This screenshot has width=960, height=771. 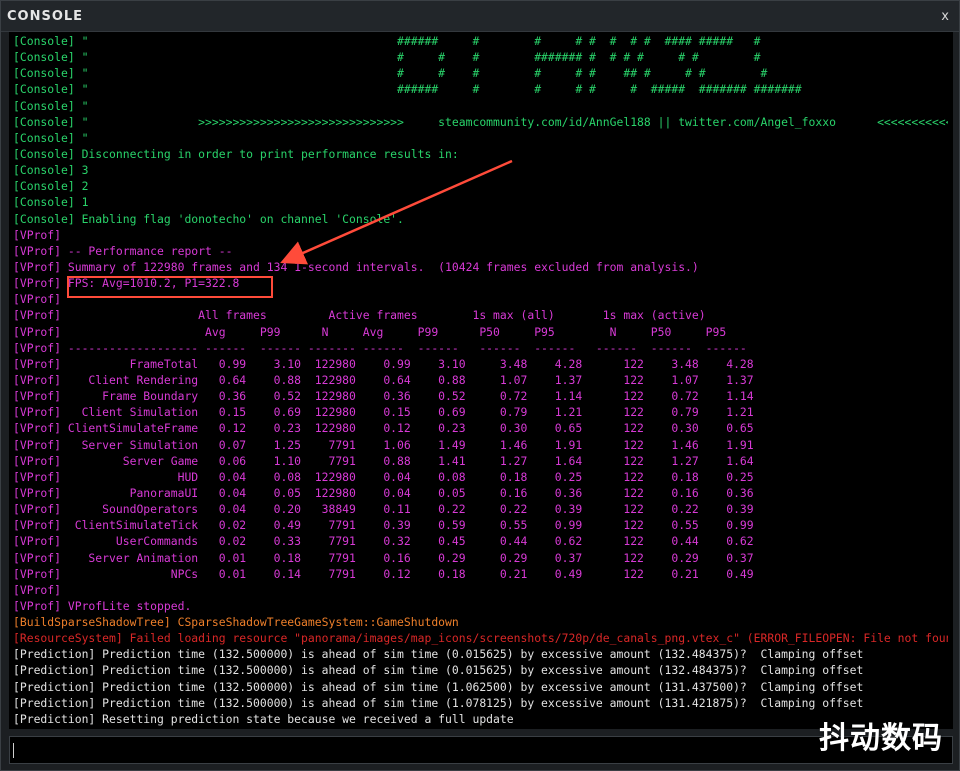 I want to click on title-bar: CONSOLE x, so click(x=480, y=16).